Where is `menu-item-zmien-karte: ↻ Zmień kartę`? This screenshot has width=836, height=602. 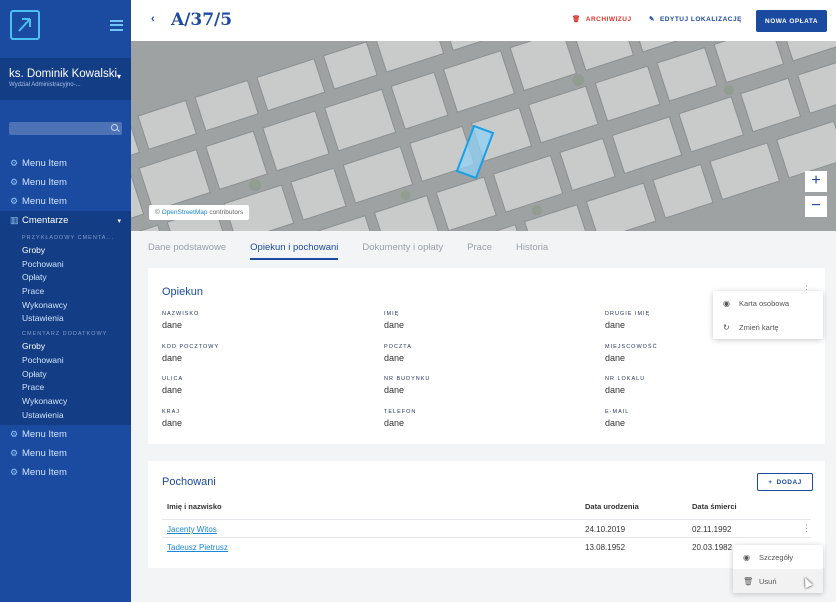
menu-item-zmien-karte: ↻ Zmień kartę is located at coordinates (768, 327).